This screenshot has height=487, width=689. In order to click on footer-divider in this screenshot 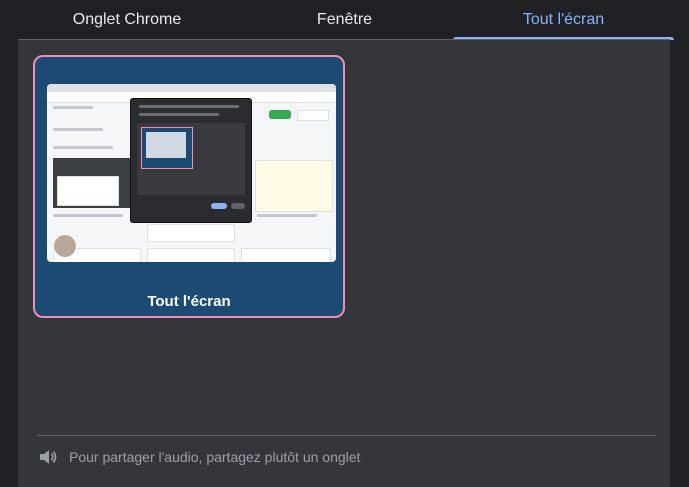, I will do `click(346, 435)`.